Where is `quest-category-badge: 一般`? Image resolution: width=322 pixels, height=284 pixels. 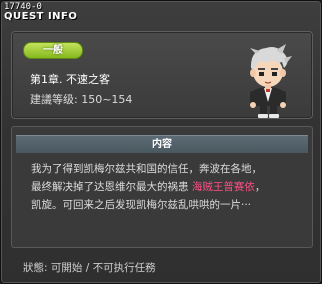 quest-category-badge: 一般 is located at coordinates (53, 50).